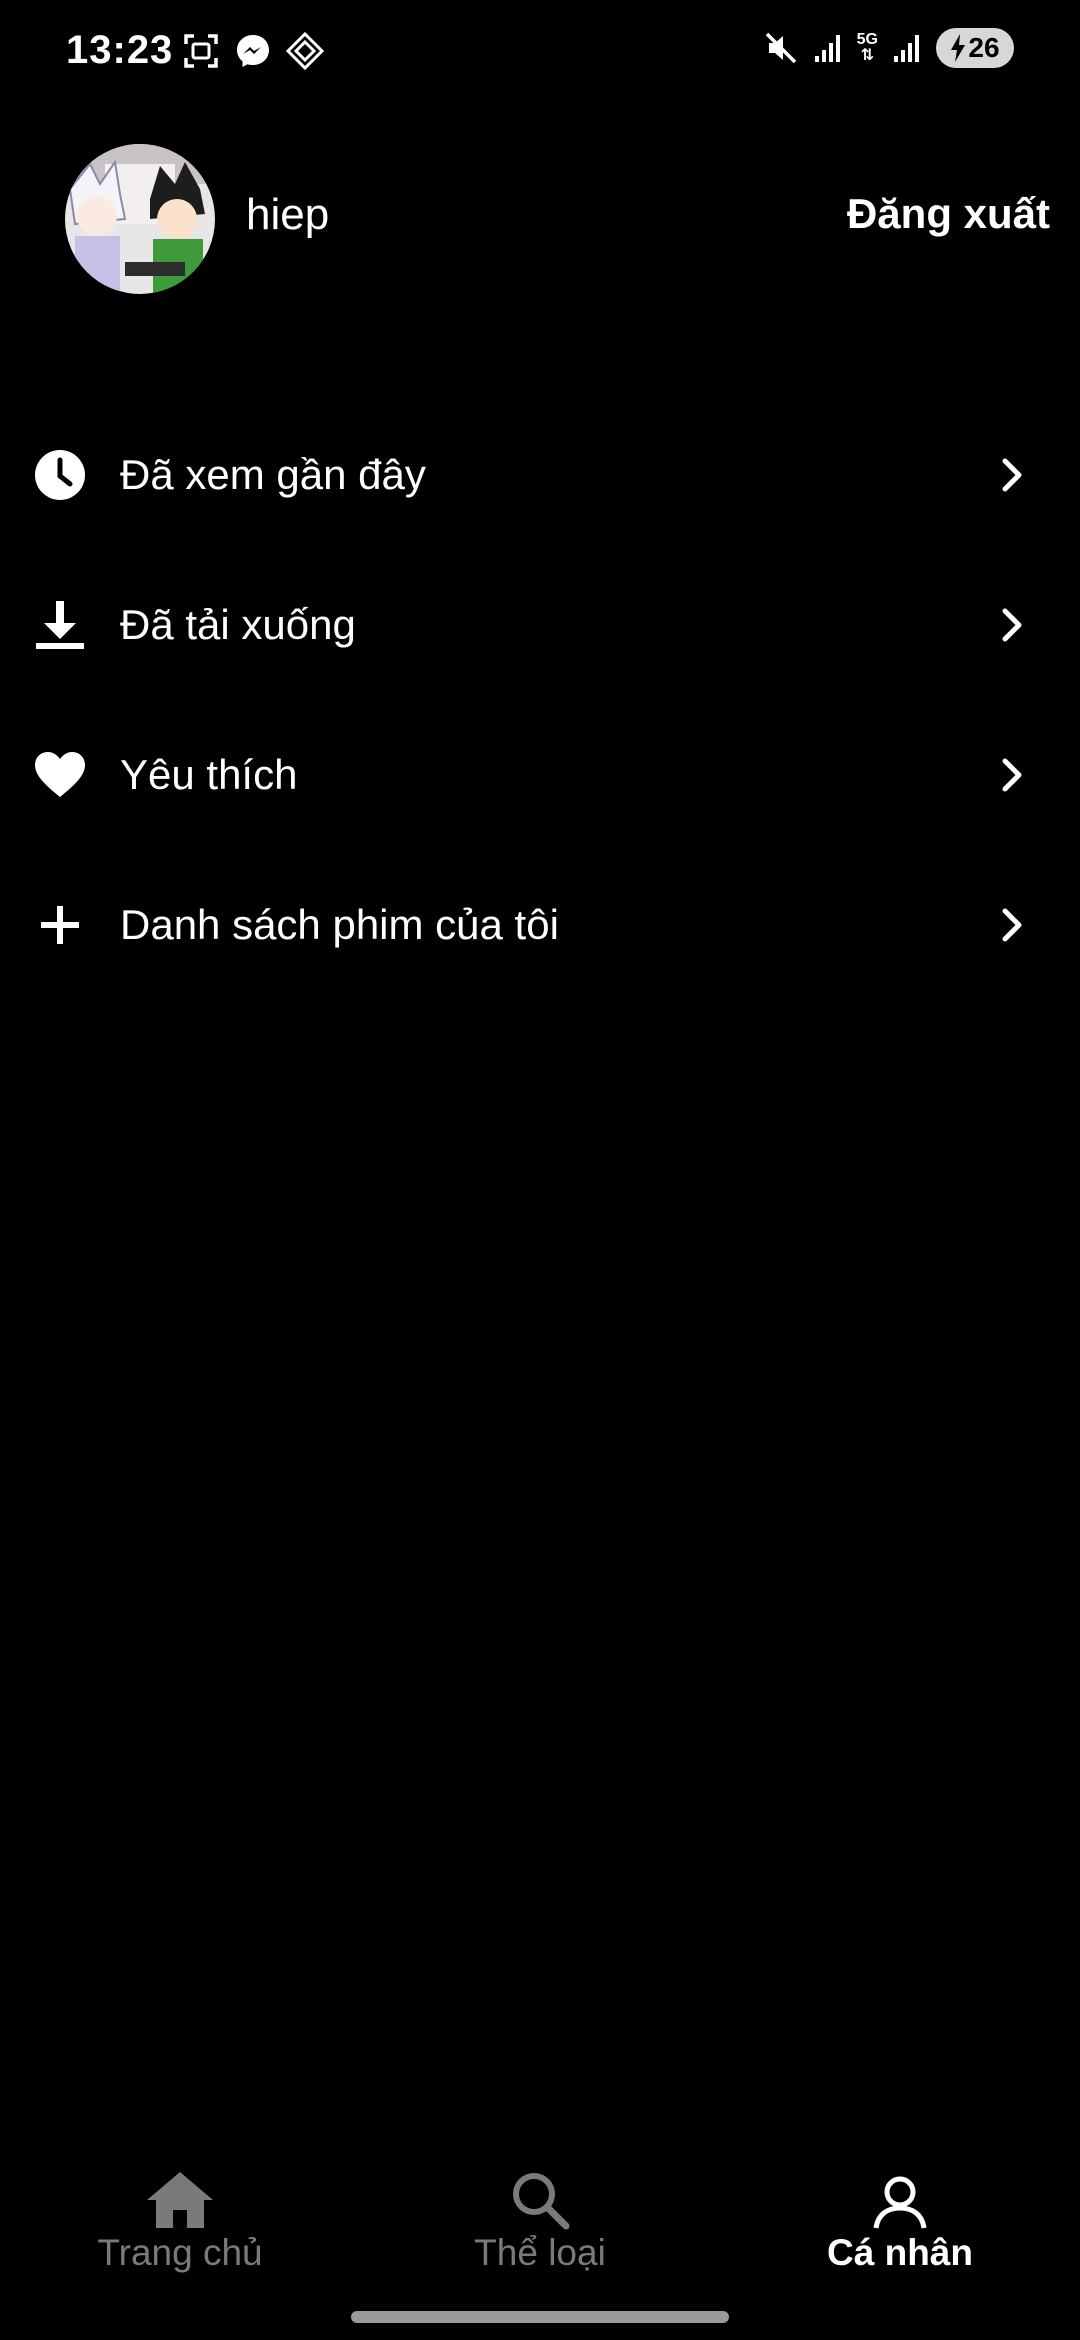 The height and width of the screenshot is (2340, 1080). I want to click on bottom-nav: Trang chủ Thể loại Cá nhân, so click(540, 2220).